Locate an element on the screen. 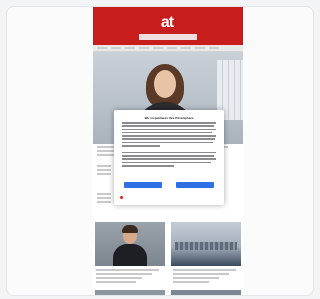 The image size is (320, 299). site-logo: at is located at coordinates (167, 22).